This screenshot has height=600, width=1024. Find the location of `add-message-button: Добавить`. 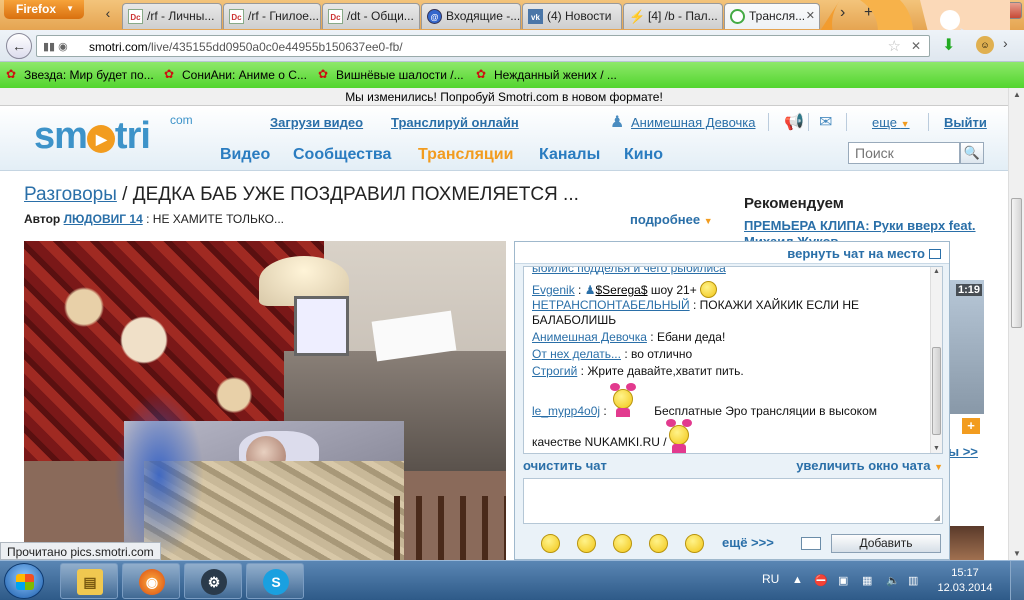

add-message-button: Добавить is located at coordinates (886, 543).